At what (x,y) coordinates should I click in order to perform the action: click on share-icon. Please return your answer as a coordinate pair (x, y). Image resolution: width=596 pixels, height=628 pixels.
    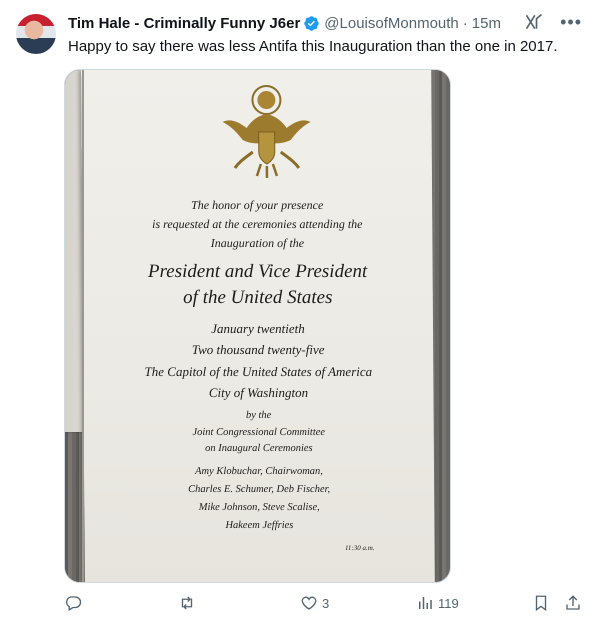
    Looking at the image, I should click on (573, 602).